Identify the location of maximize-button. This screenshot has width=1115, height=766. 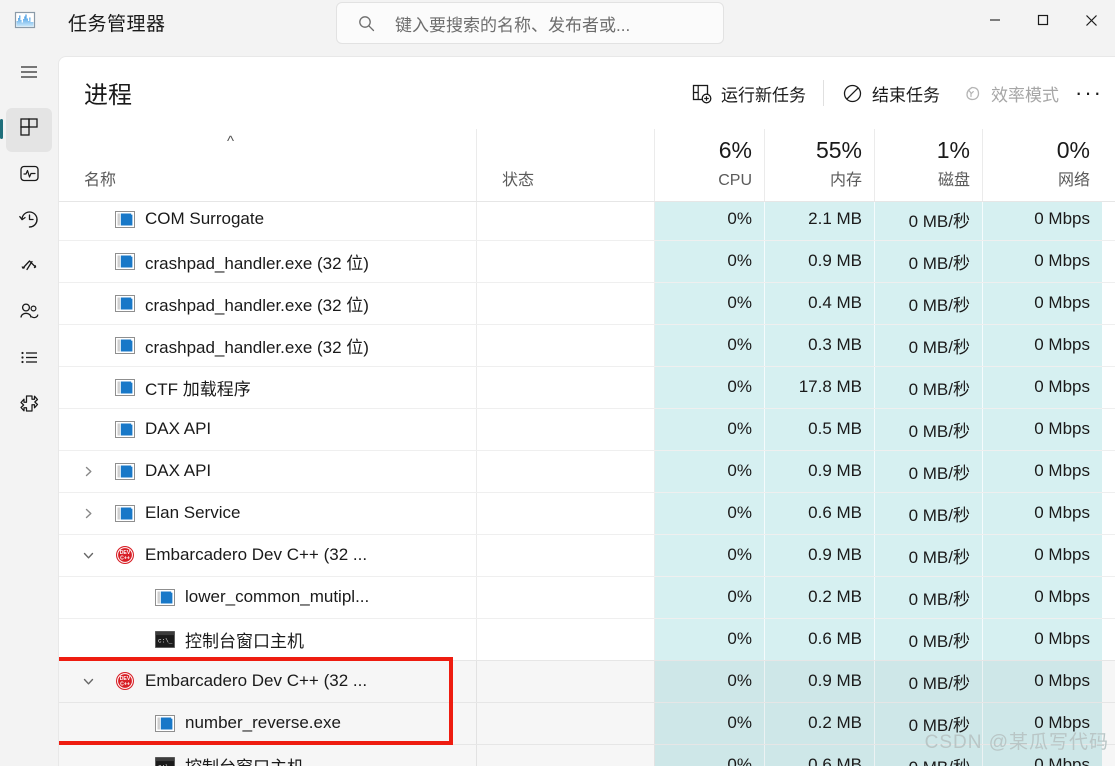
(1043, 20).